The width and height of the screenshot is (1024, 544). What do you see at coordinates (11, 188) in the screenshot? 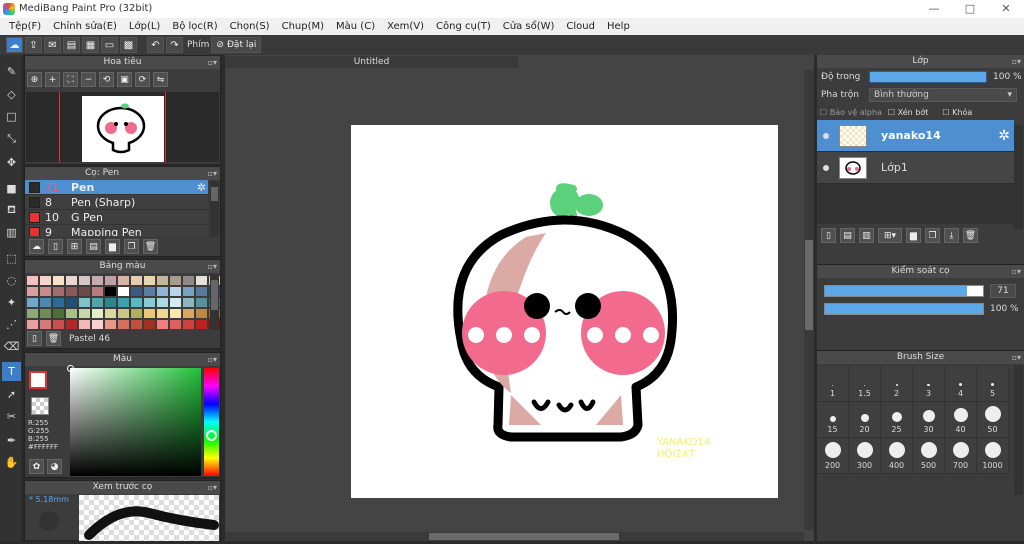
I see `fill-rect-tool-icon: ■` at bounding box center [11, 188].